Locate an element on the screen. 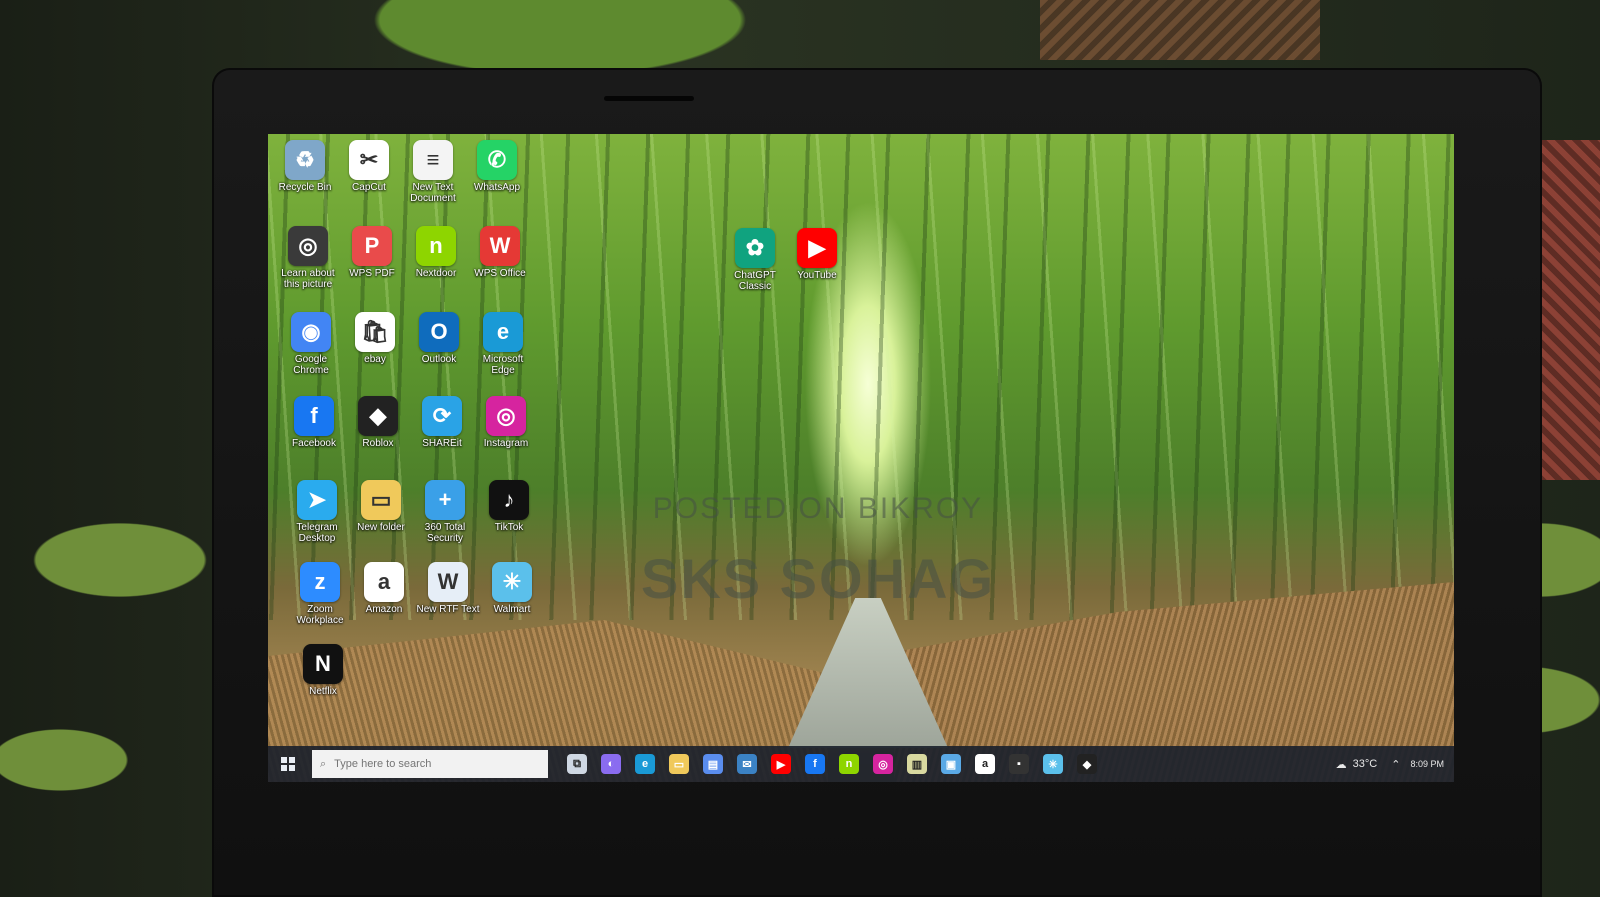 The height and width of the screenshot is (897, 1600). roblox-icon: ◆ is located at coordinates (378, 416).